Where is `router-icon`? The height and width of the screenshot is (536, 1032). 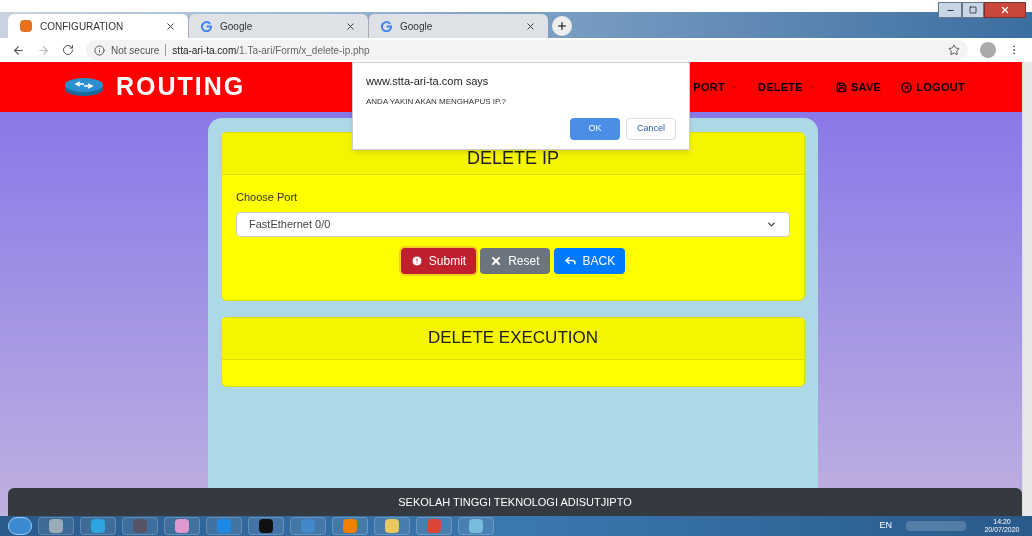 router-icon is located at coordinates (84, 87).